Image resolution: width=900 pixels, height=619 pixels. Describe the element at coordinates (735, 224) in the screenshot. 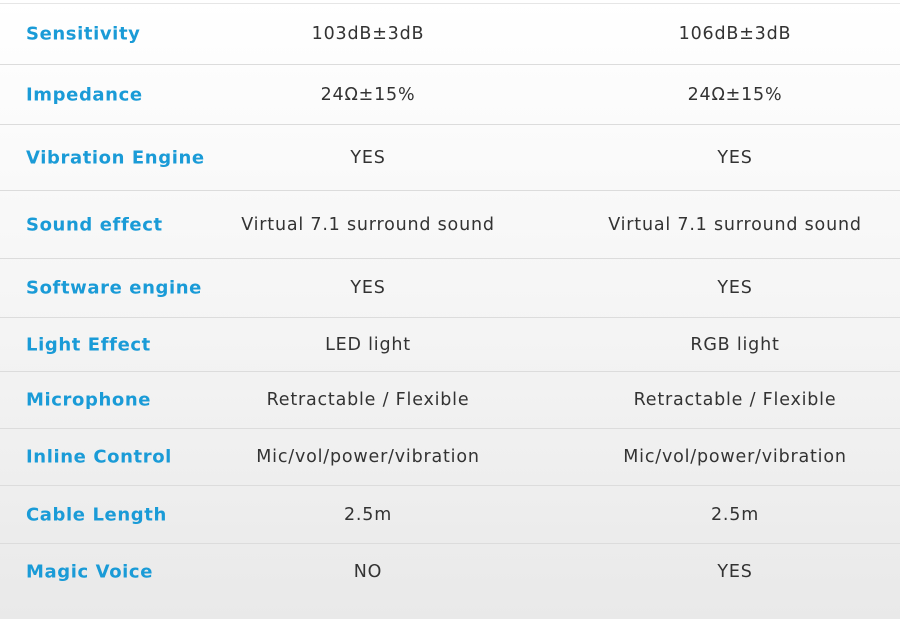

I see `value-model-2: Virtual 7.1 surround sound` at that location.